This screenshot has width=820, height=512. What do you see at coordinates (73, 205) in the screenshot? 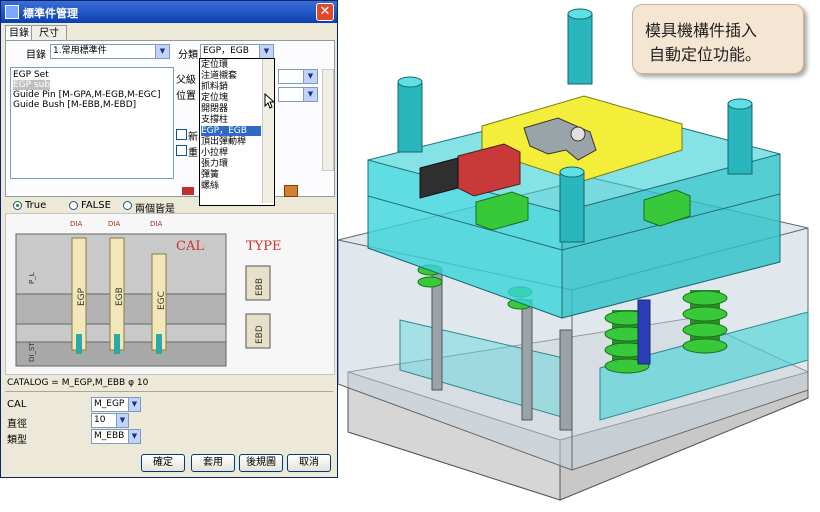
I see `false-radio` at bounding box center [73, 205].